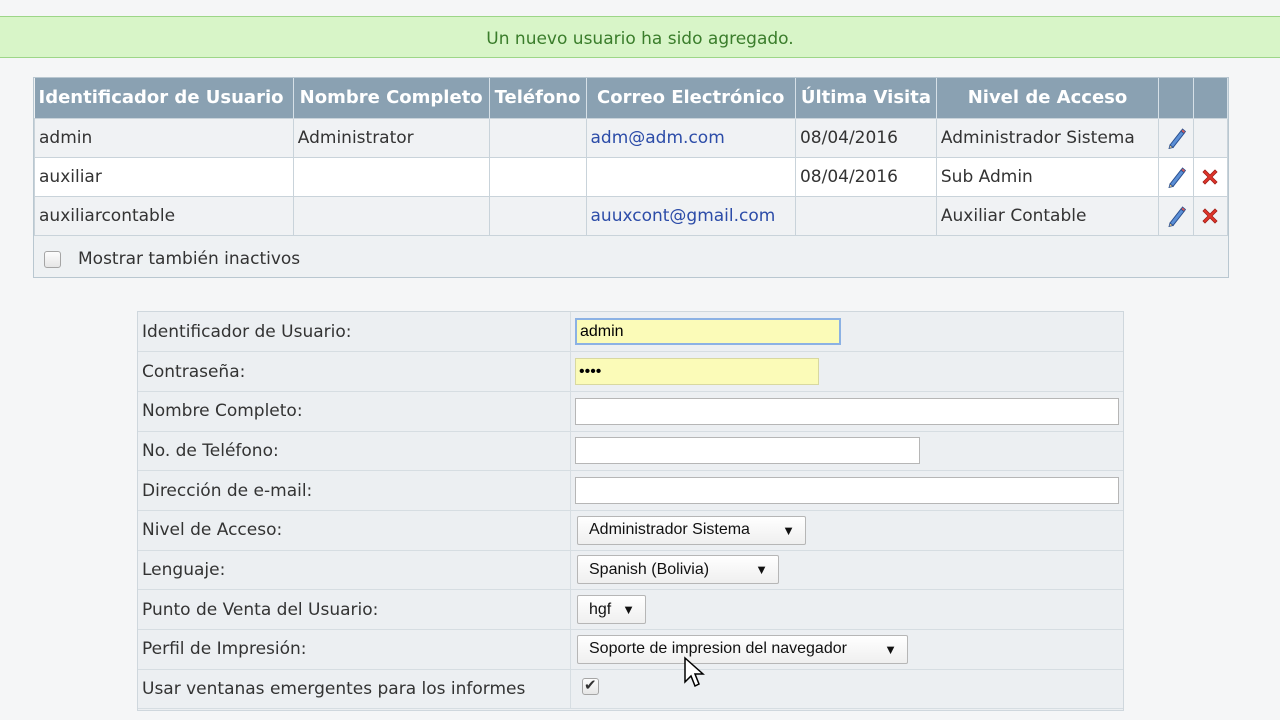  What do you see at coordinates (354, 411) in the screenshot?
I see `full-name-label: Nombre Completo:` at bounding box center [354, 411].